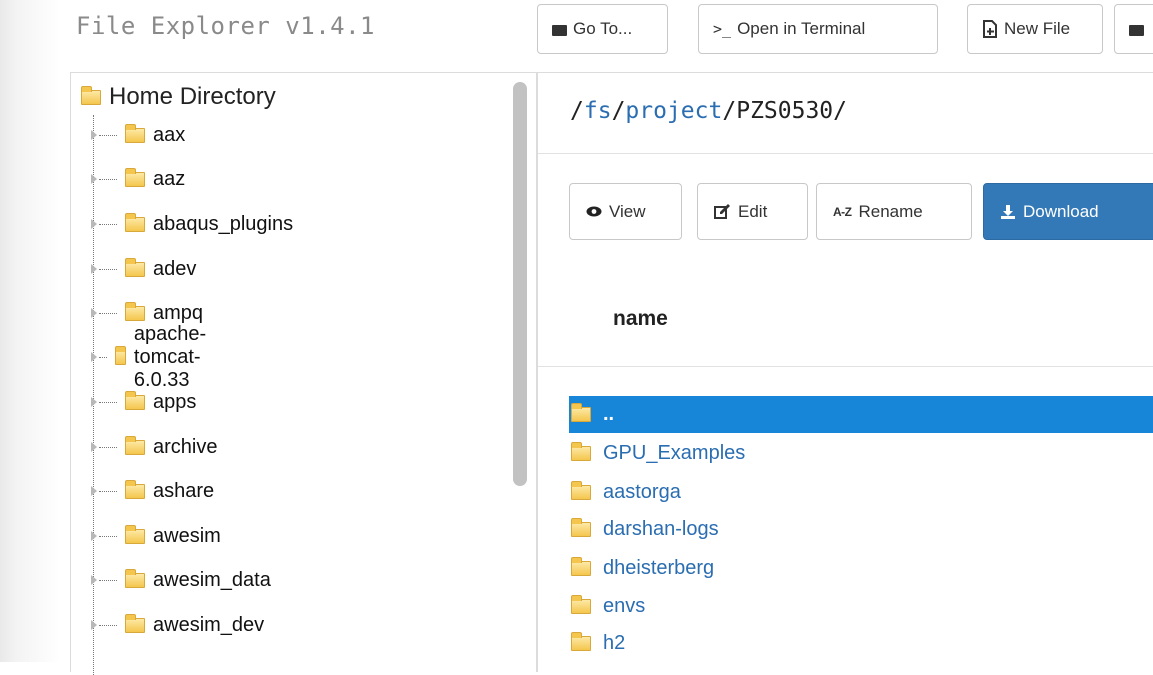  I want to click on edit-button: Edit, so click(752, 211).